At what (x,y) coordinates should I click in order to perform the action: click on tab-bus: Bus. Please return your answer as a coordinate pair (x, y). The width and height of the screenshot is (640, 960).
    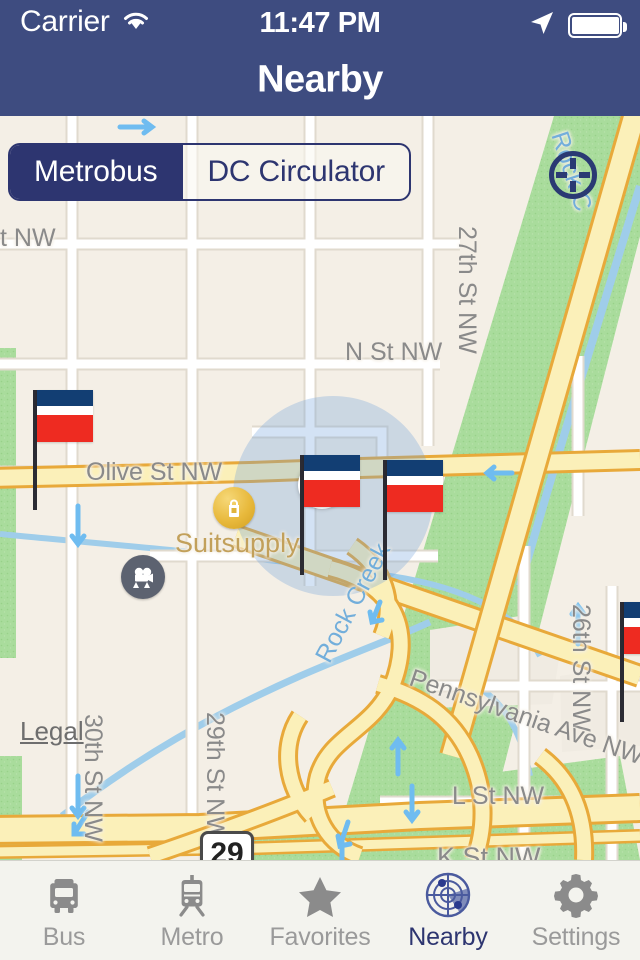
    Looking at the image, I should click on (64, 910).